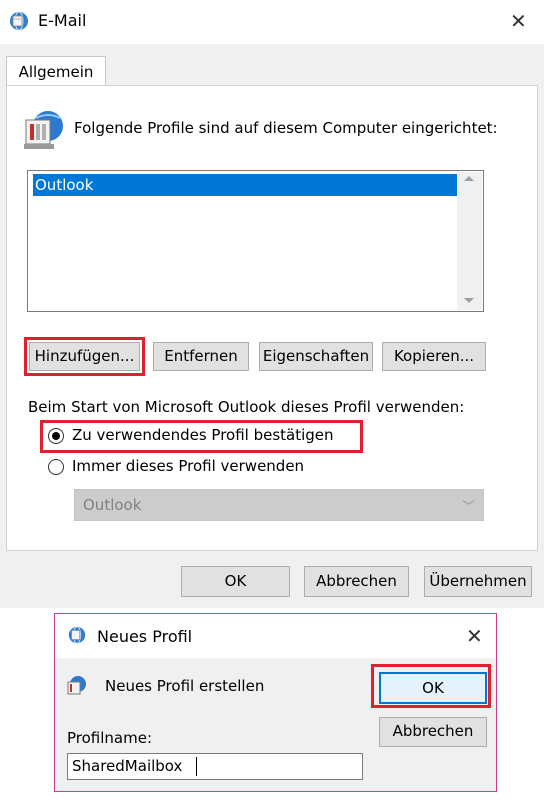 Image resolution: width=544 pixels, height=807 pixels. Describe the element at coordinates (235, 581) in the screenshot. I see `ok-button: OK` at that location.